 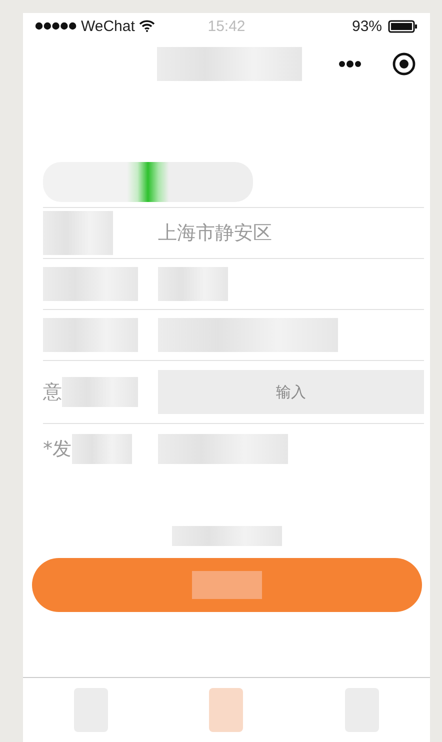 I want to click on field-label: 意, so click(x=52, y=392).